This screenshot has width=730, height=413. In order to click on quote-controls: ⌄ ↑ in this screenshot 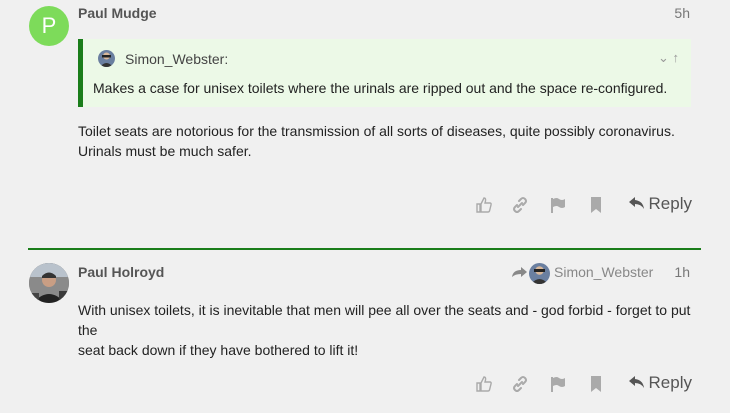, I will do `click(668, 58)`.